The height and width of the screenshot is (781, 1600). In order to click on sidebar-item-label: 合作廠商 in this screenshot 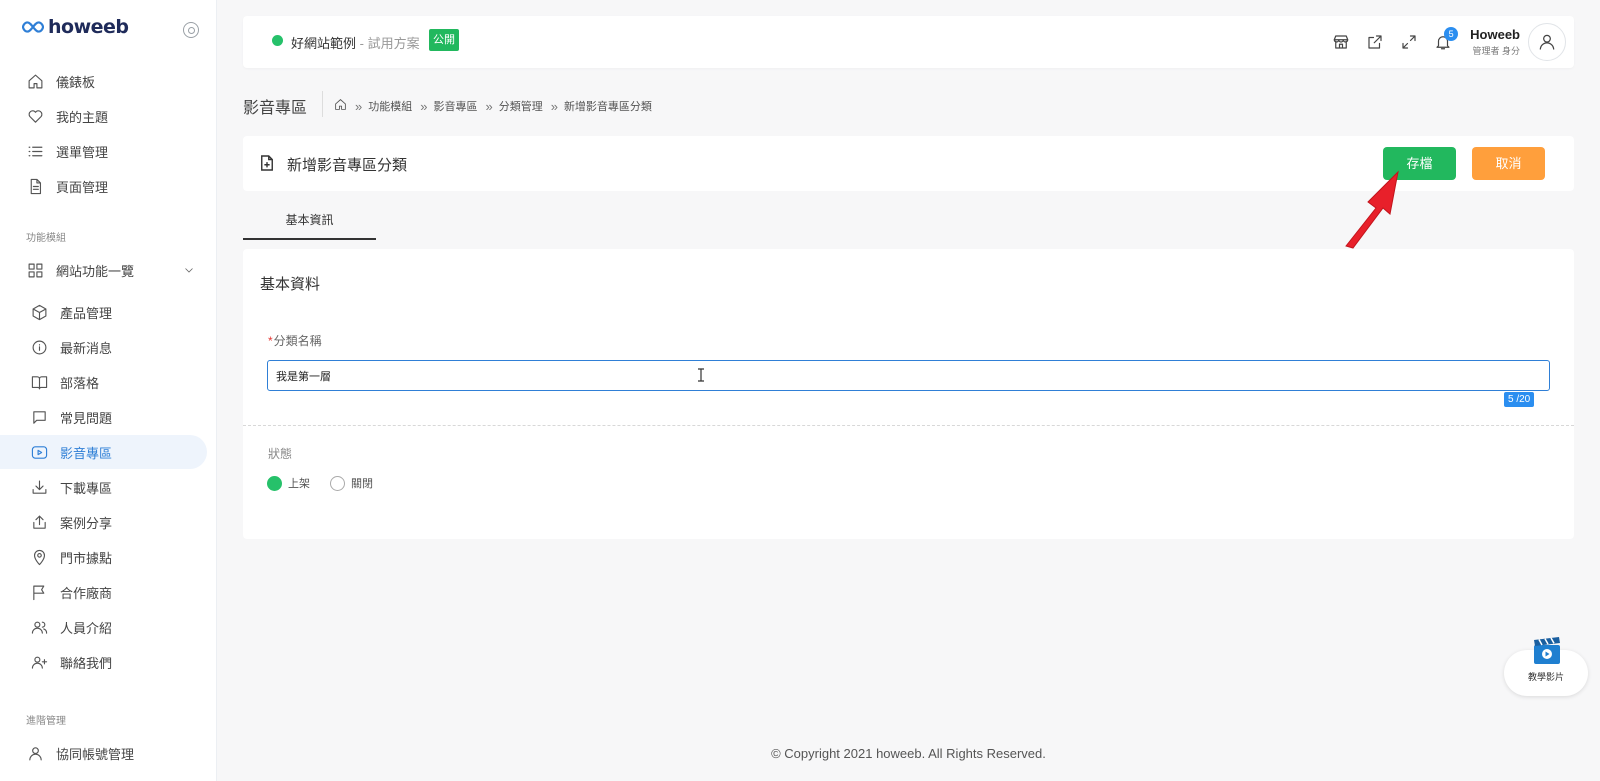, I will do `click(86, 593)`.